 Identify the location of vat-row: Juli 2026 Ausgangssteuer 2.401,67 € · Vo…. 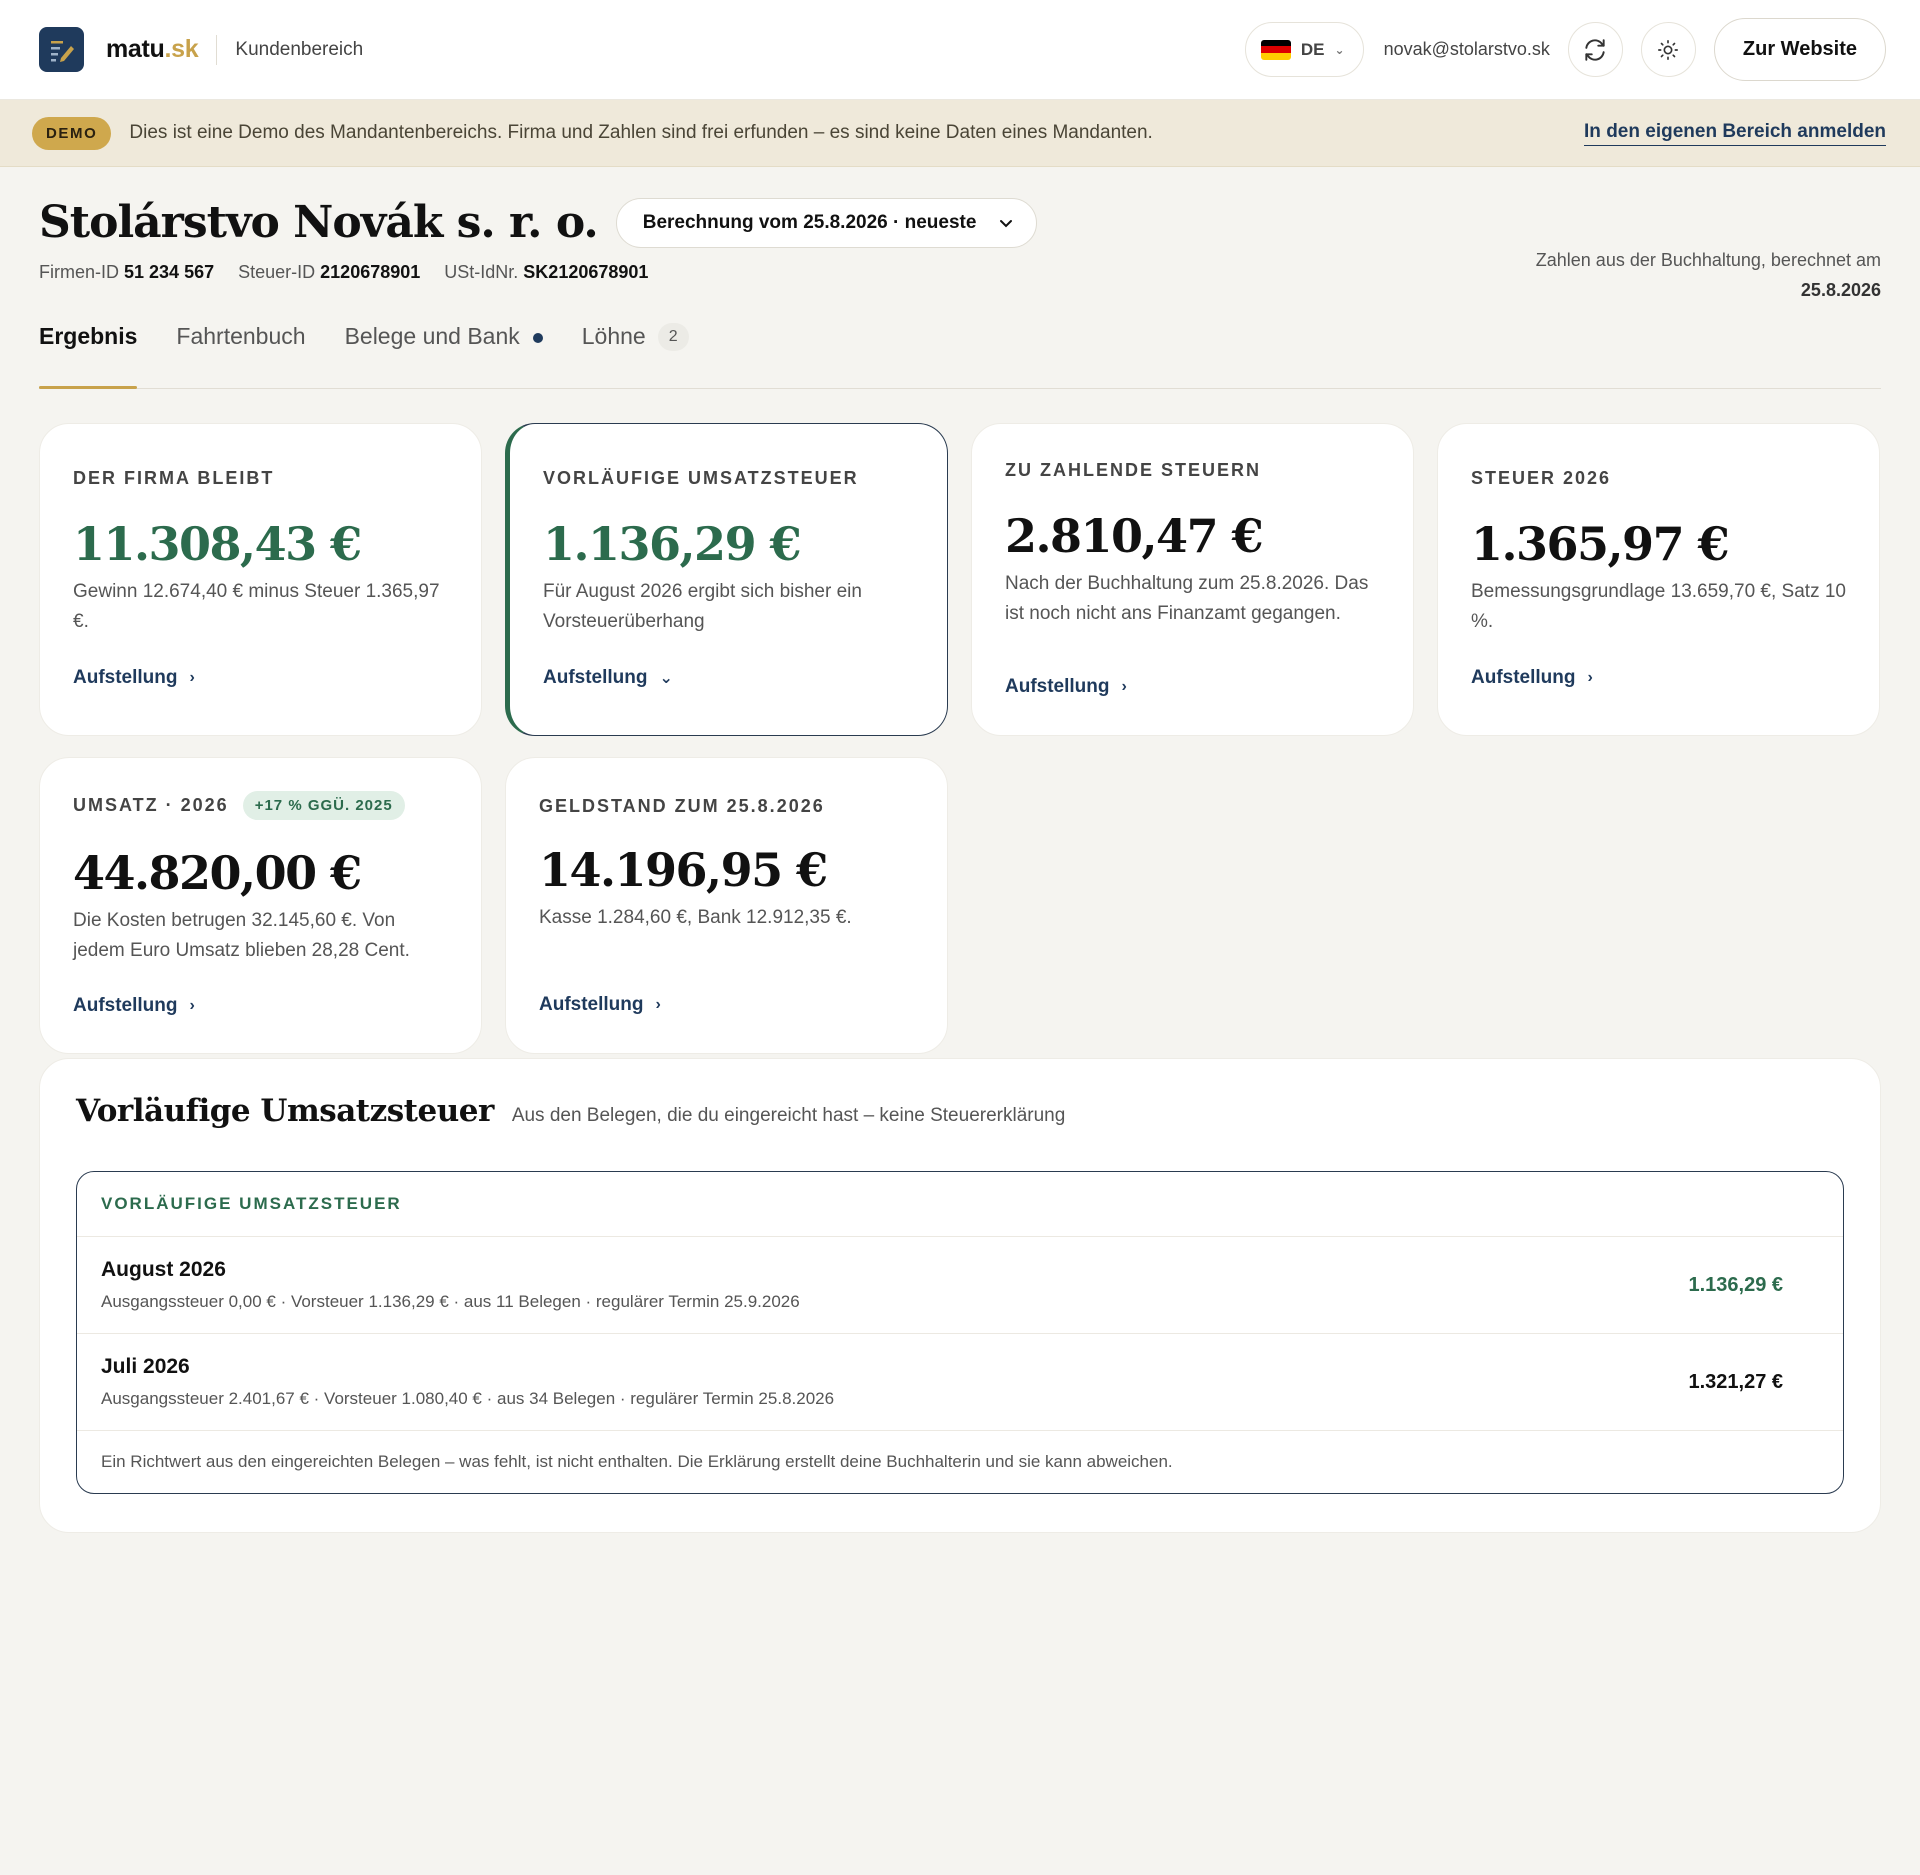
(960, 1382).